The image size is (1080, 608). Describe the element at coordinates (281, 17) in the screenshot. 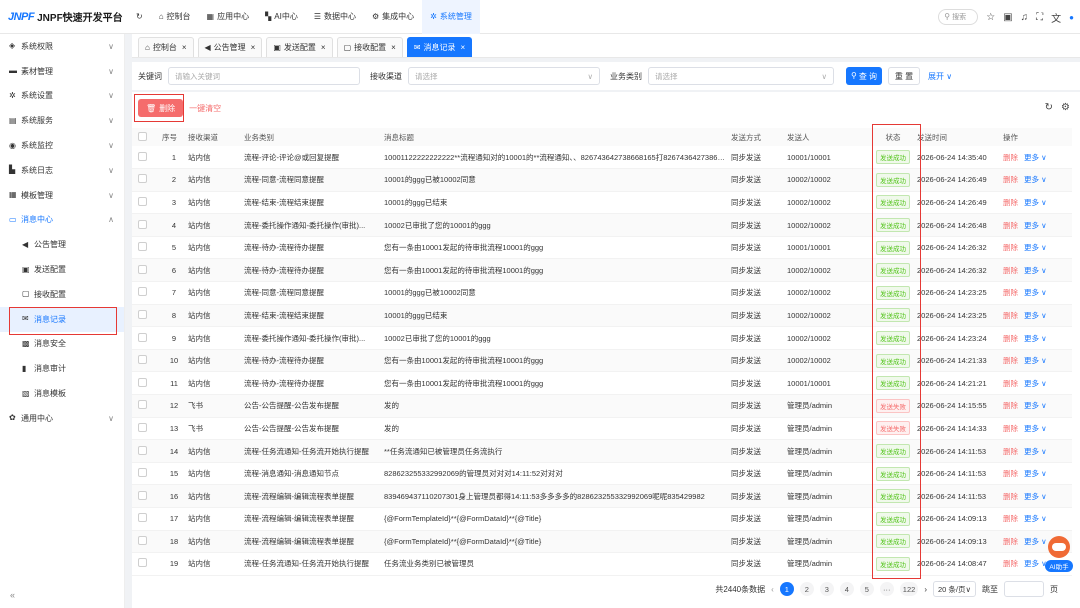

I see `topnav-ai: ▚ AI中心` at that location.